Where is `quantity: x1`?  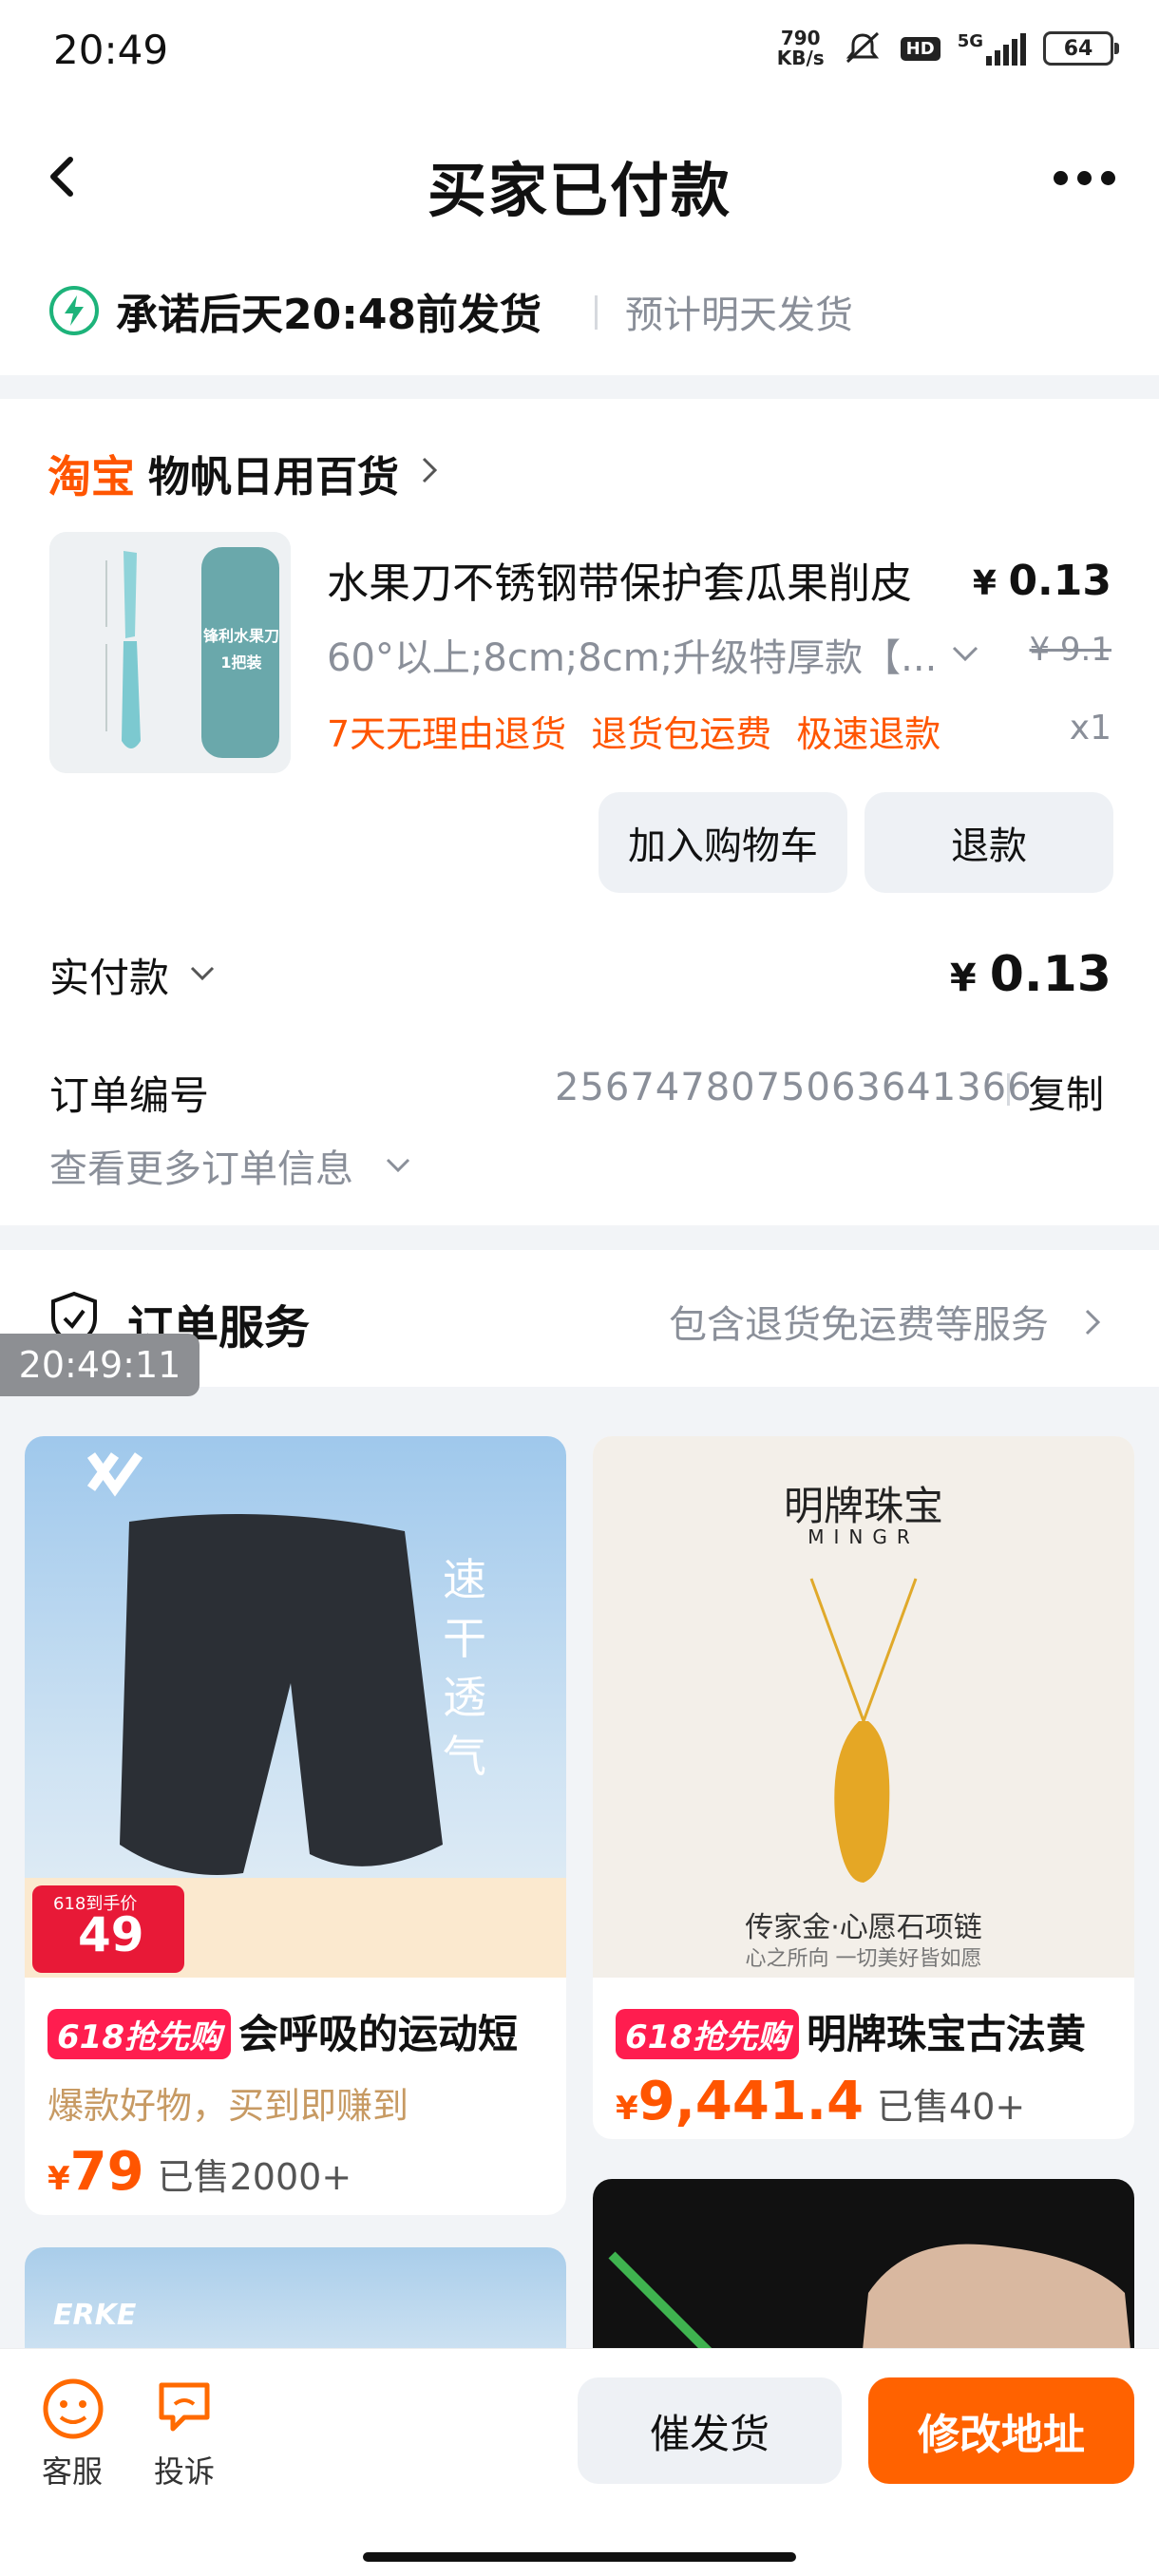
quantity: x1 is located at coordinates (1090, 728).